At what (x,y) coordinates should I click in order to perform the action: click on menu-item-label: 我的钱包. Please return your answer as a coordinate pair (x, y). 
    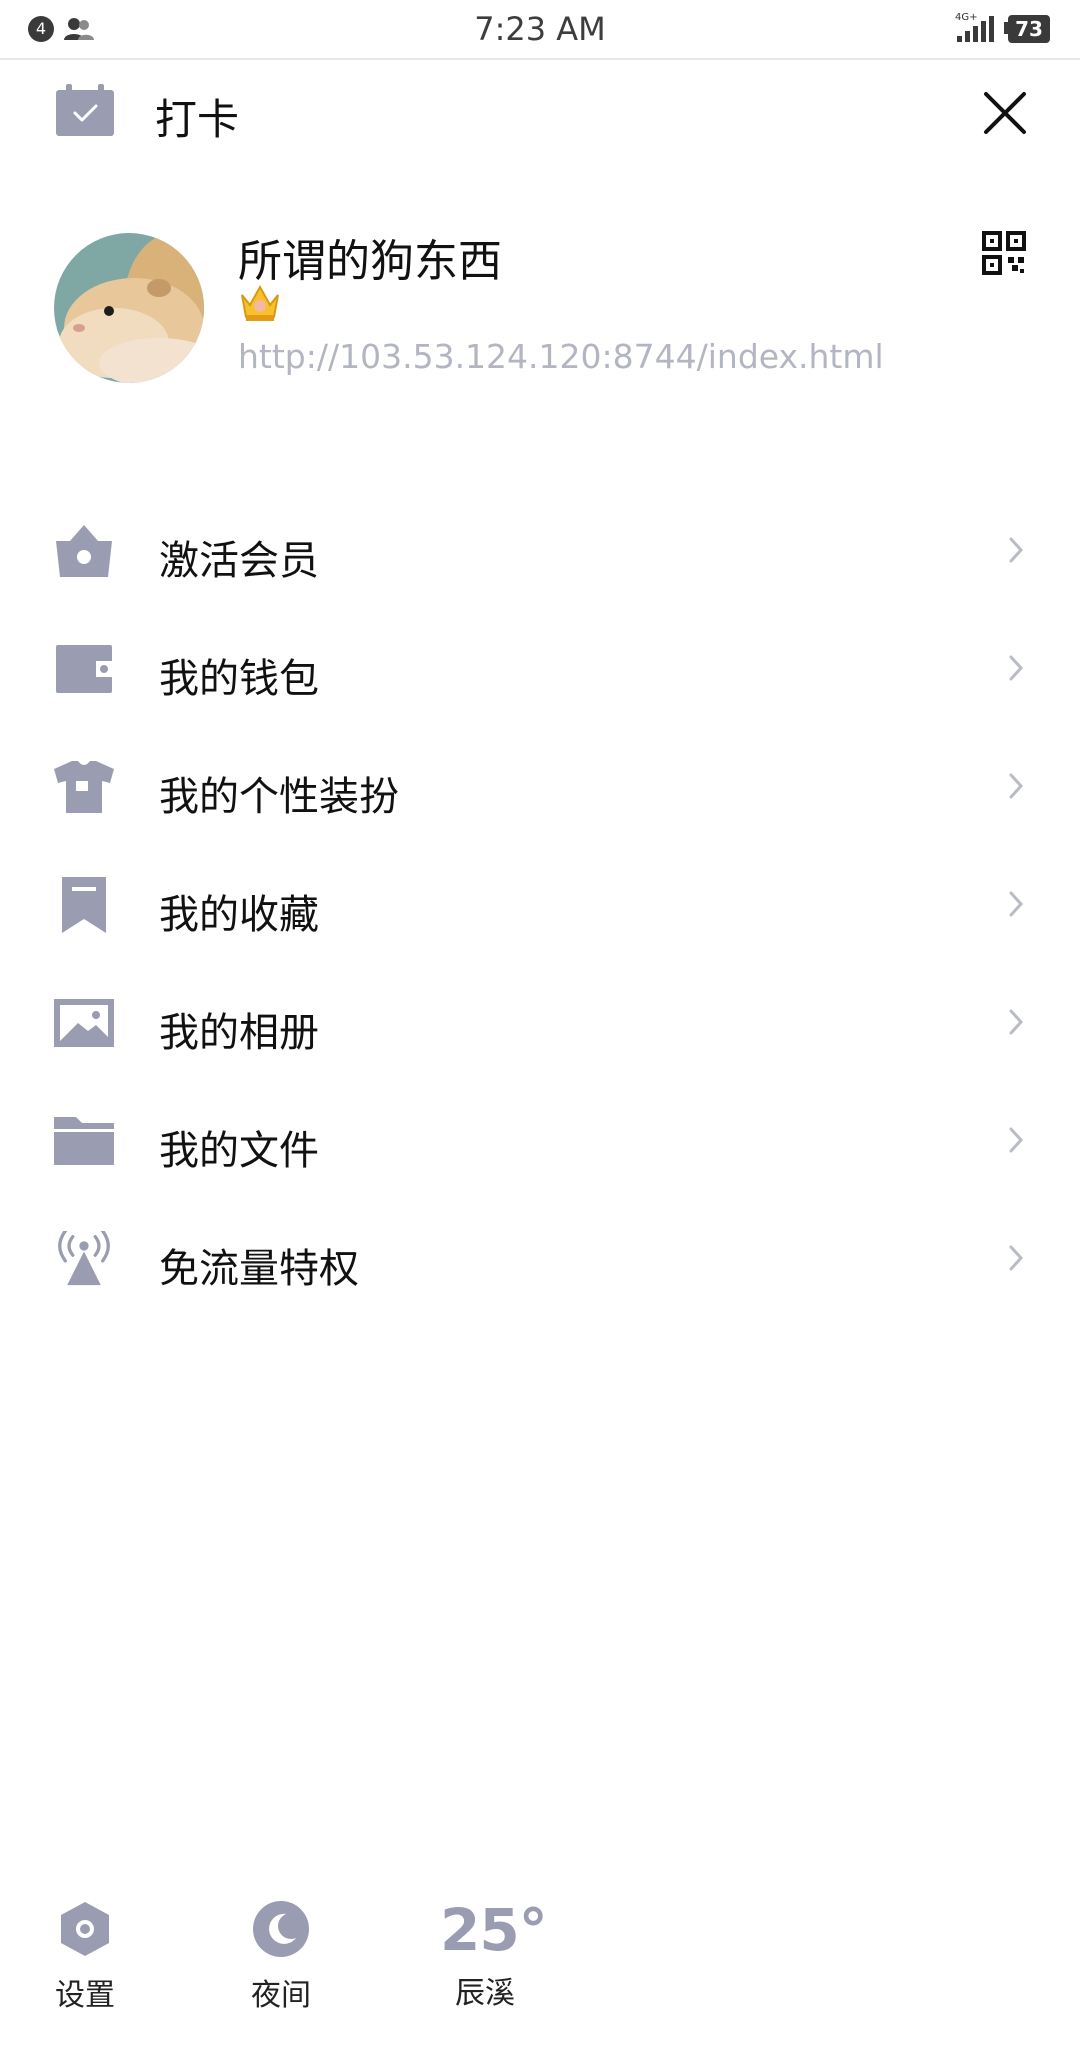
    Looking at the image, I should click on (239, 679).